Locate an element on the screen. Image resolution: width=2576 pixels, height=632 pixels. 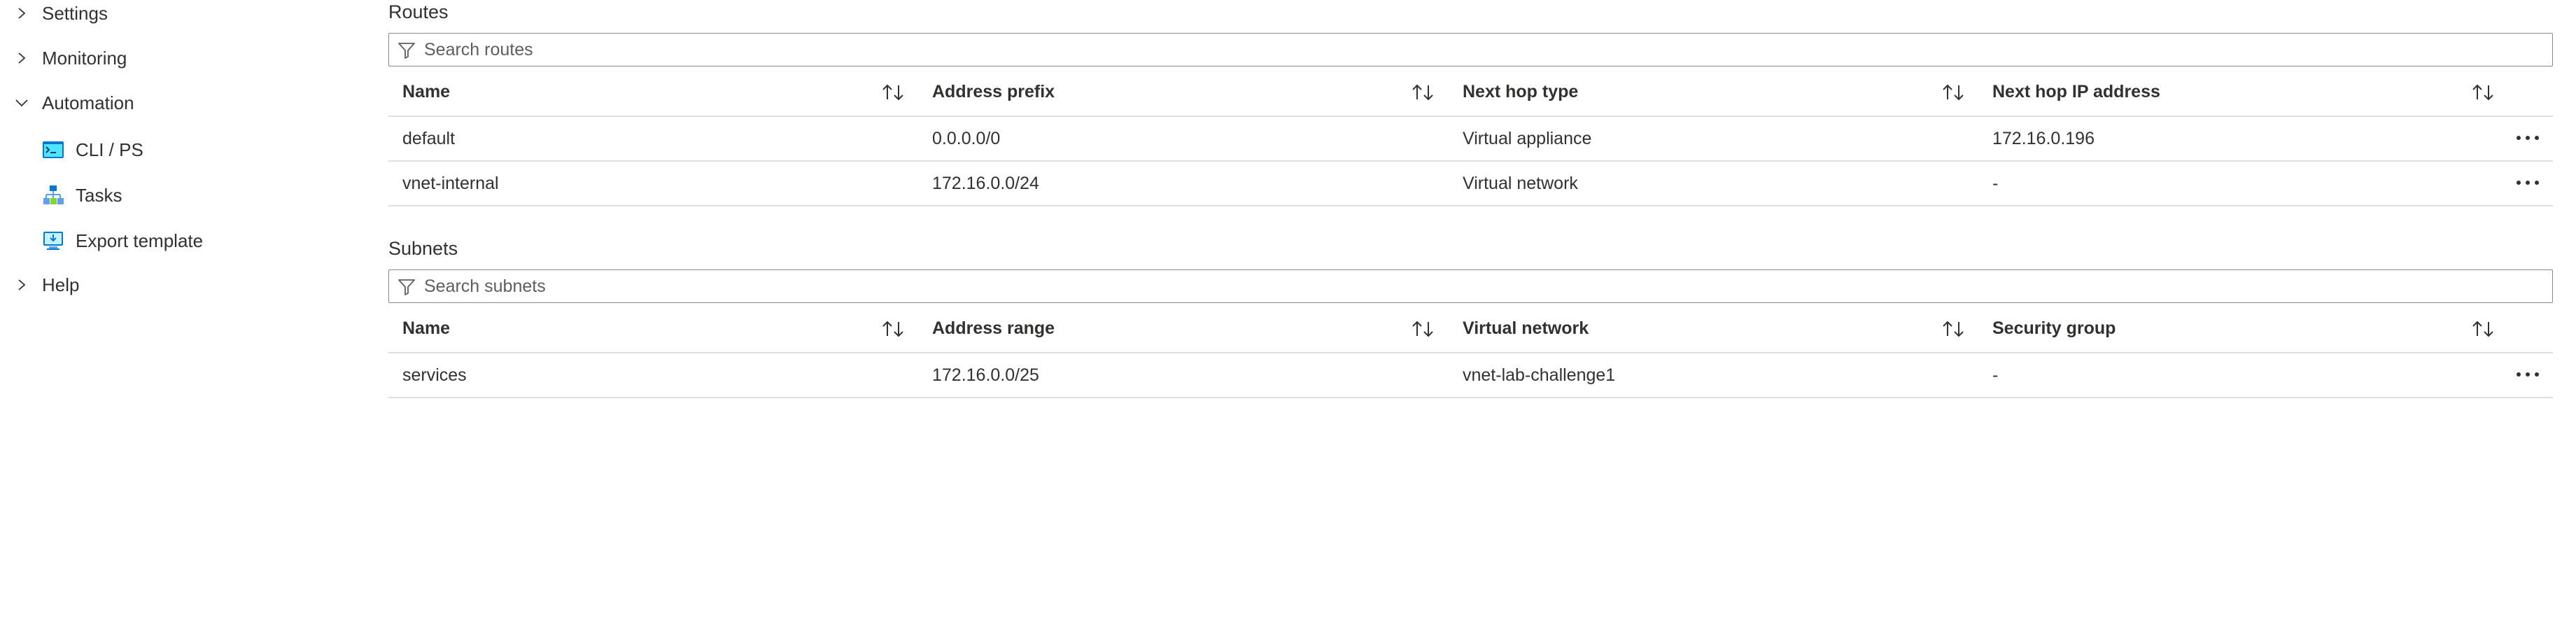
subnet-name-cell: services is located at coordinates (434, 375).